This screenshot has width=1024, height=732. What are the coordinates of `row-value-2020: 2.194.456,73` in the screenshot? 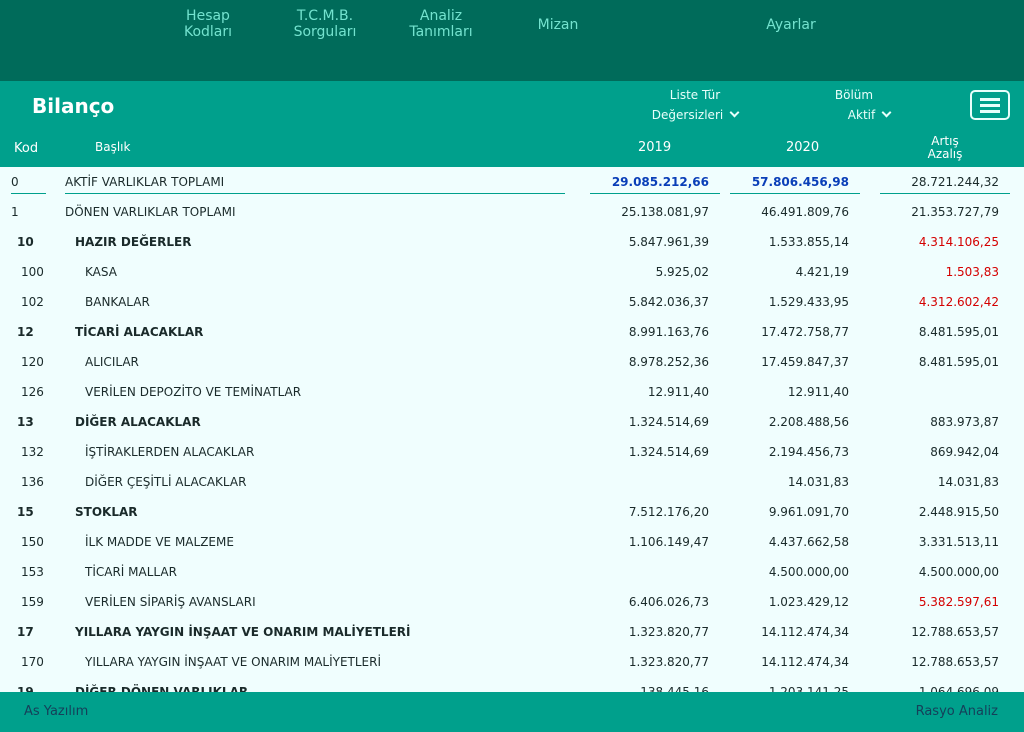 It's located at (808, 452).